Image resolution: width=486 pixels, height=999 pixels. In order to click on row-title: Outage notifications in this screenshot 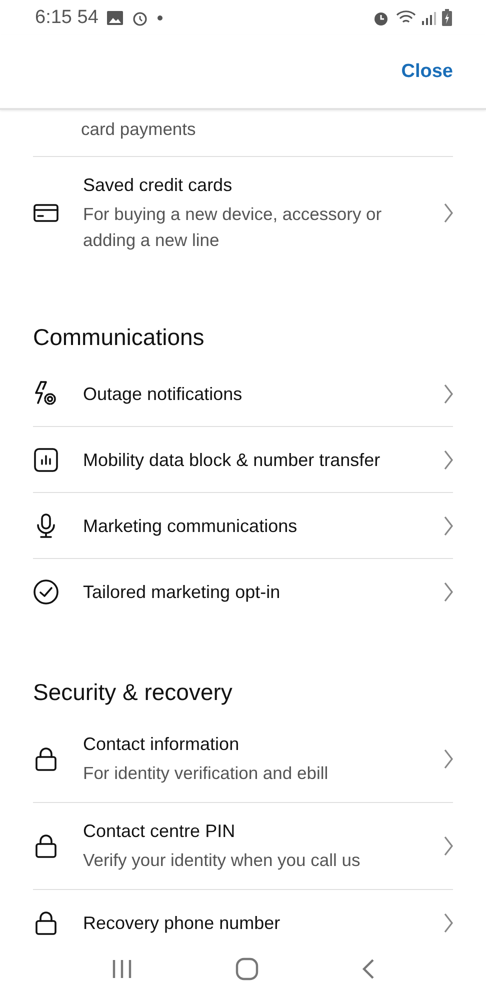, I will do `click(163, 394)`.